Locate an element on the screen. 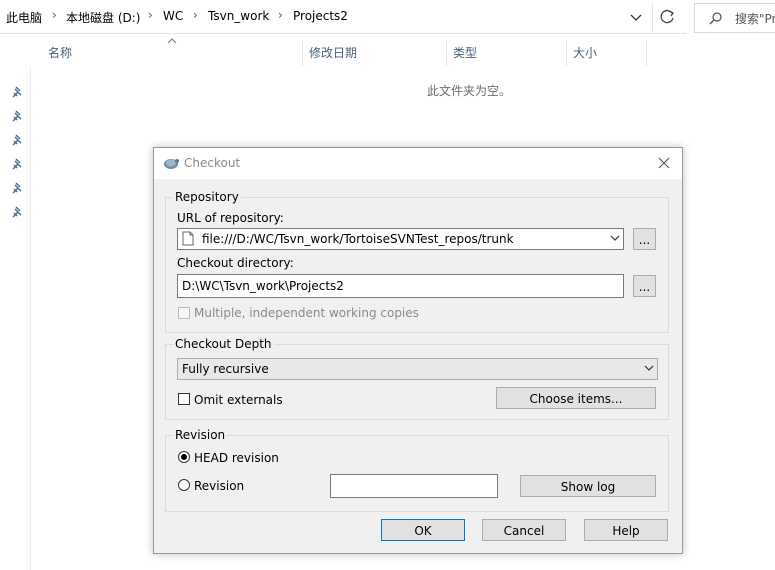  navigation-pane is located at coordinates (15, 318).